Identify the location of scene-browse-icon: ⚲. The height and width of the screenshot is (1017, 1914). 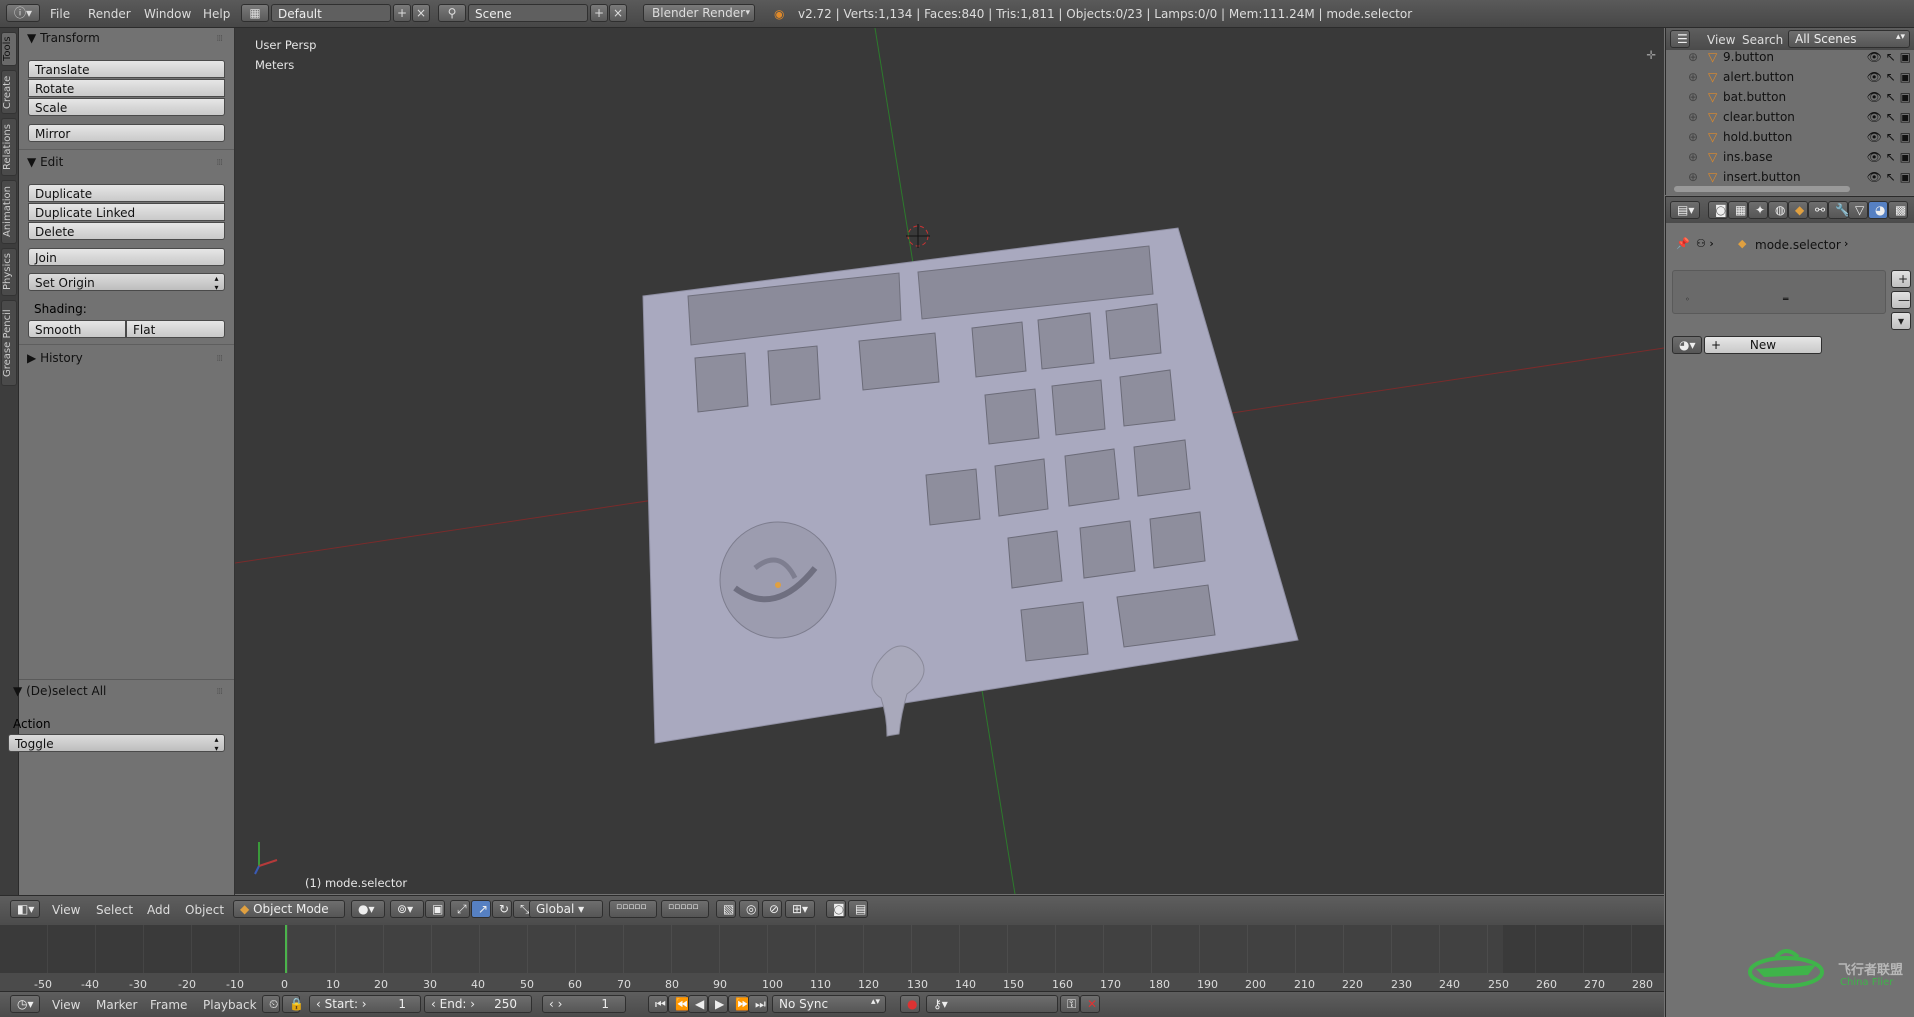
(452, 13).